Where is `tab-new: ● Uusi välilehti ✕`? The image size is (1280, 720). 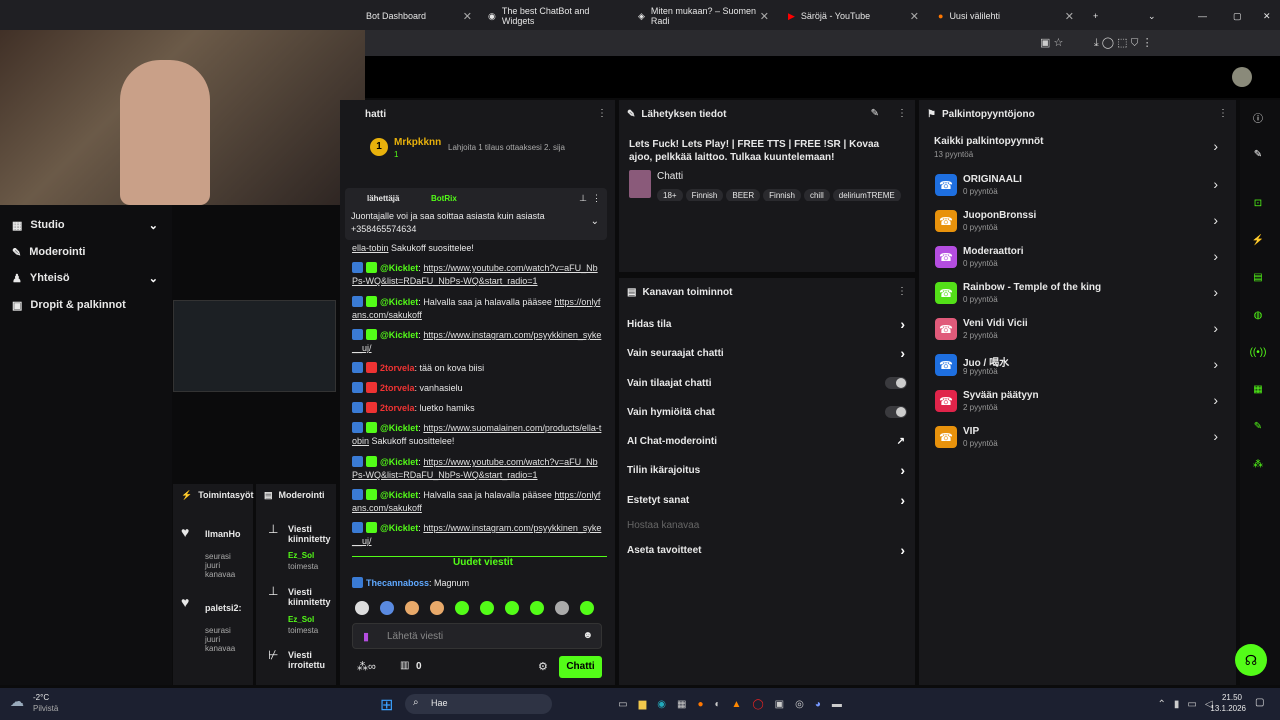
tab-new: ● Uusi välilehti ✕ is located at coordinates (1005, 16).